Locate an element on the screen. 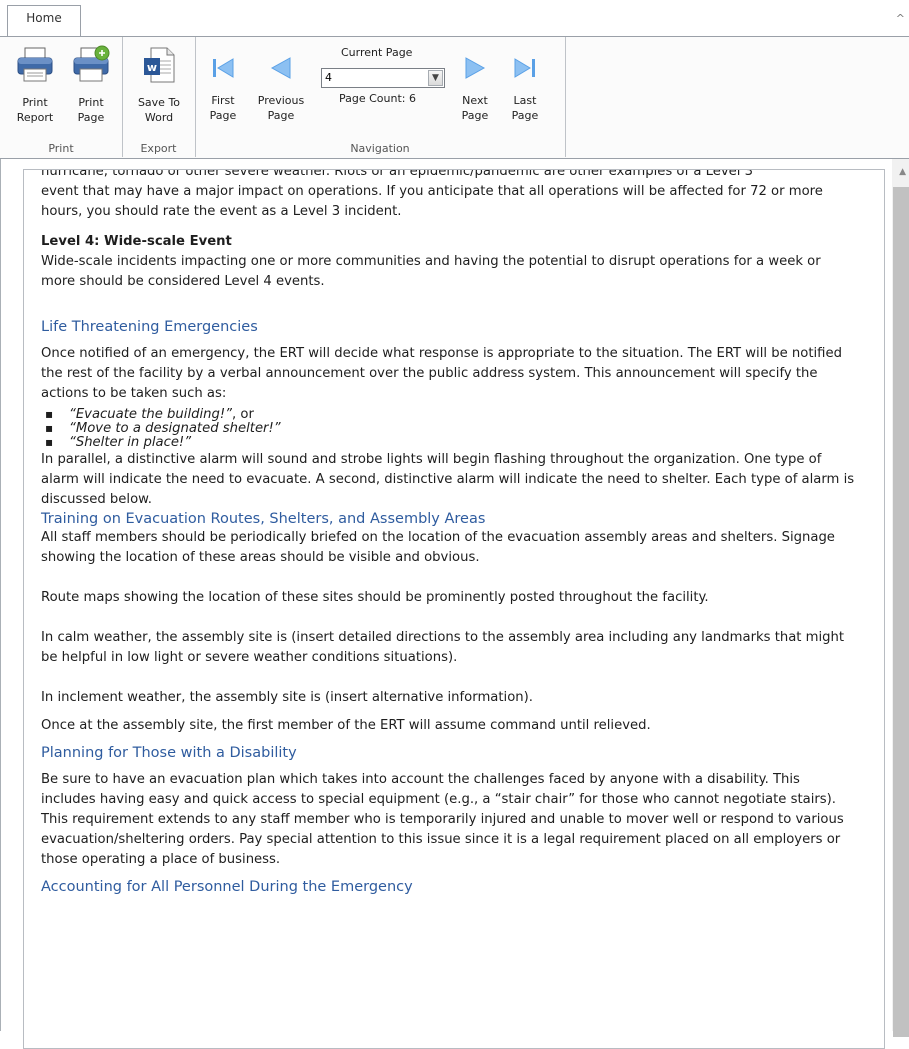  chevron-down-icon: ▼ is located at coordinates (435, 78).